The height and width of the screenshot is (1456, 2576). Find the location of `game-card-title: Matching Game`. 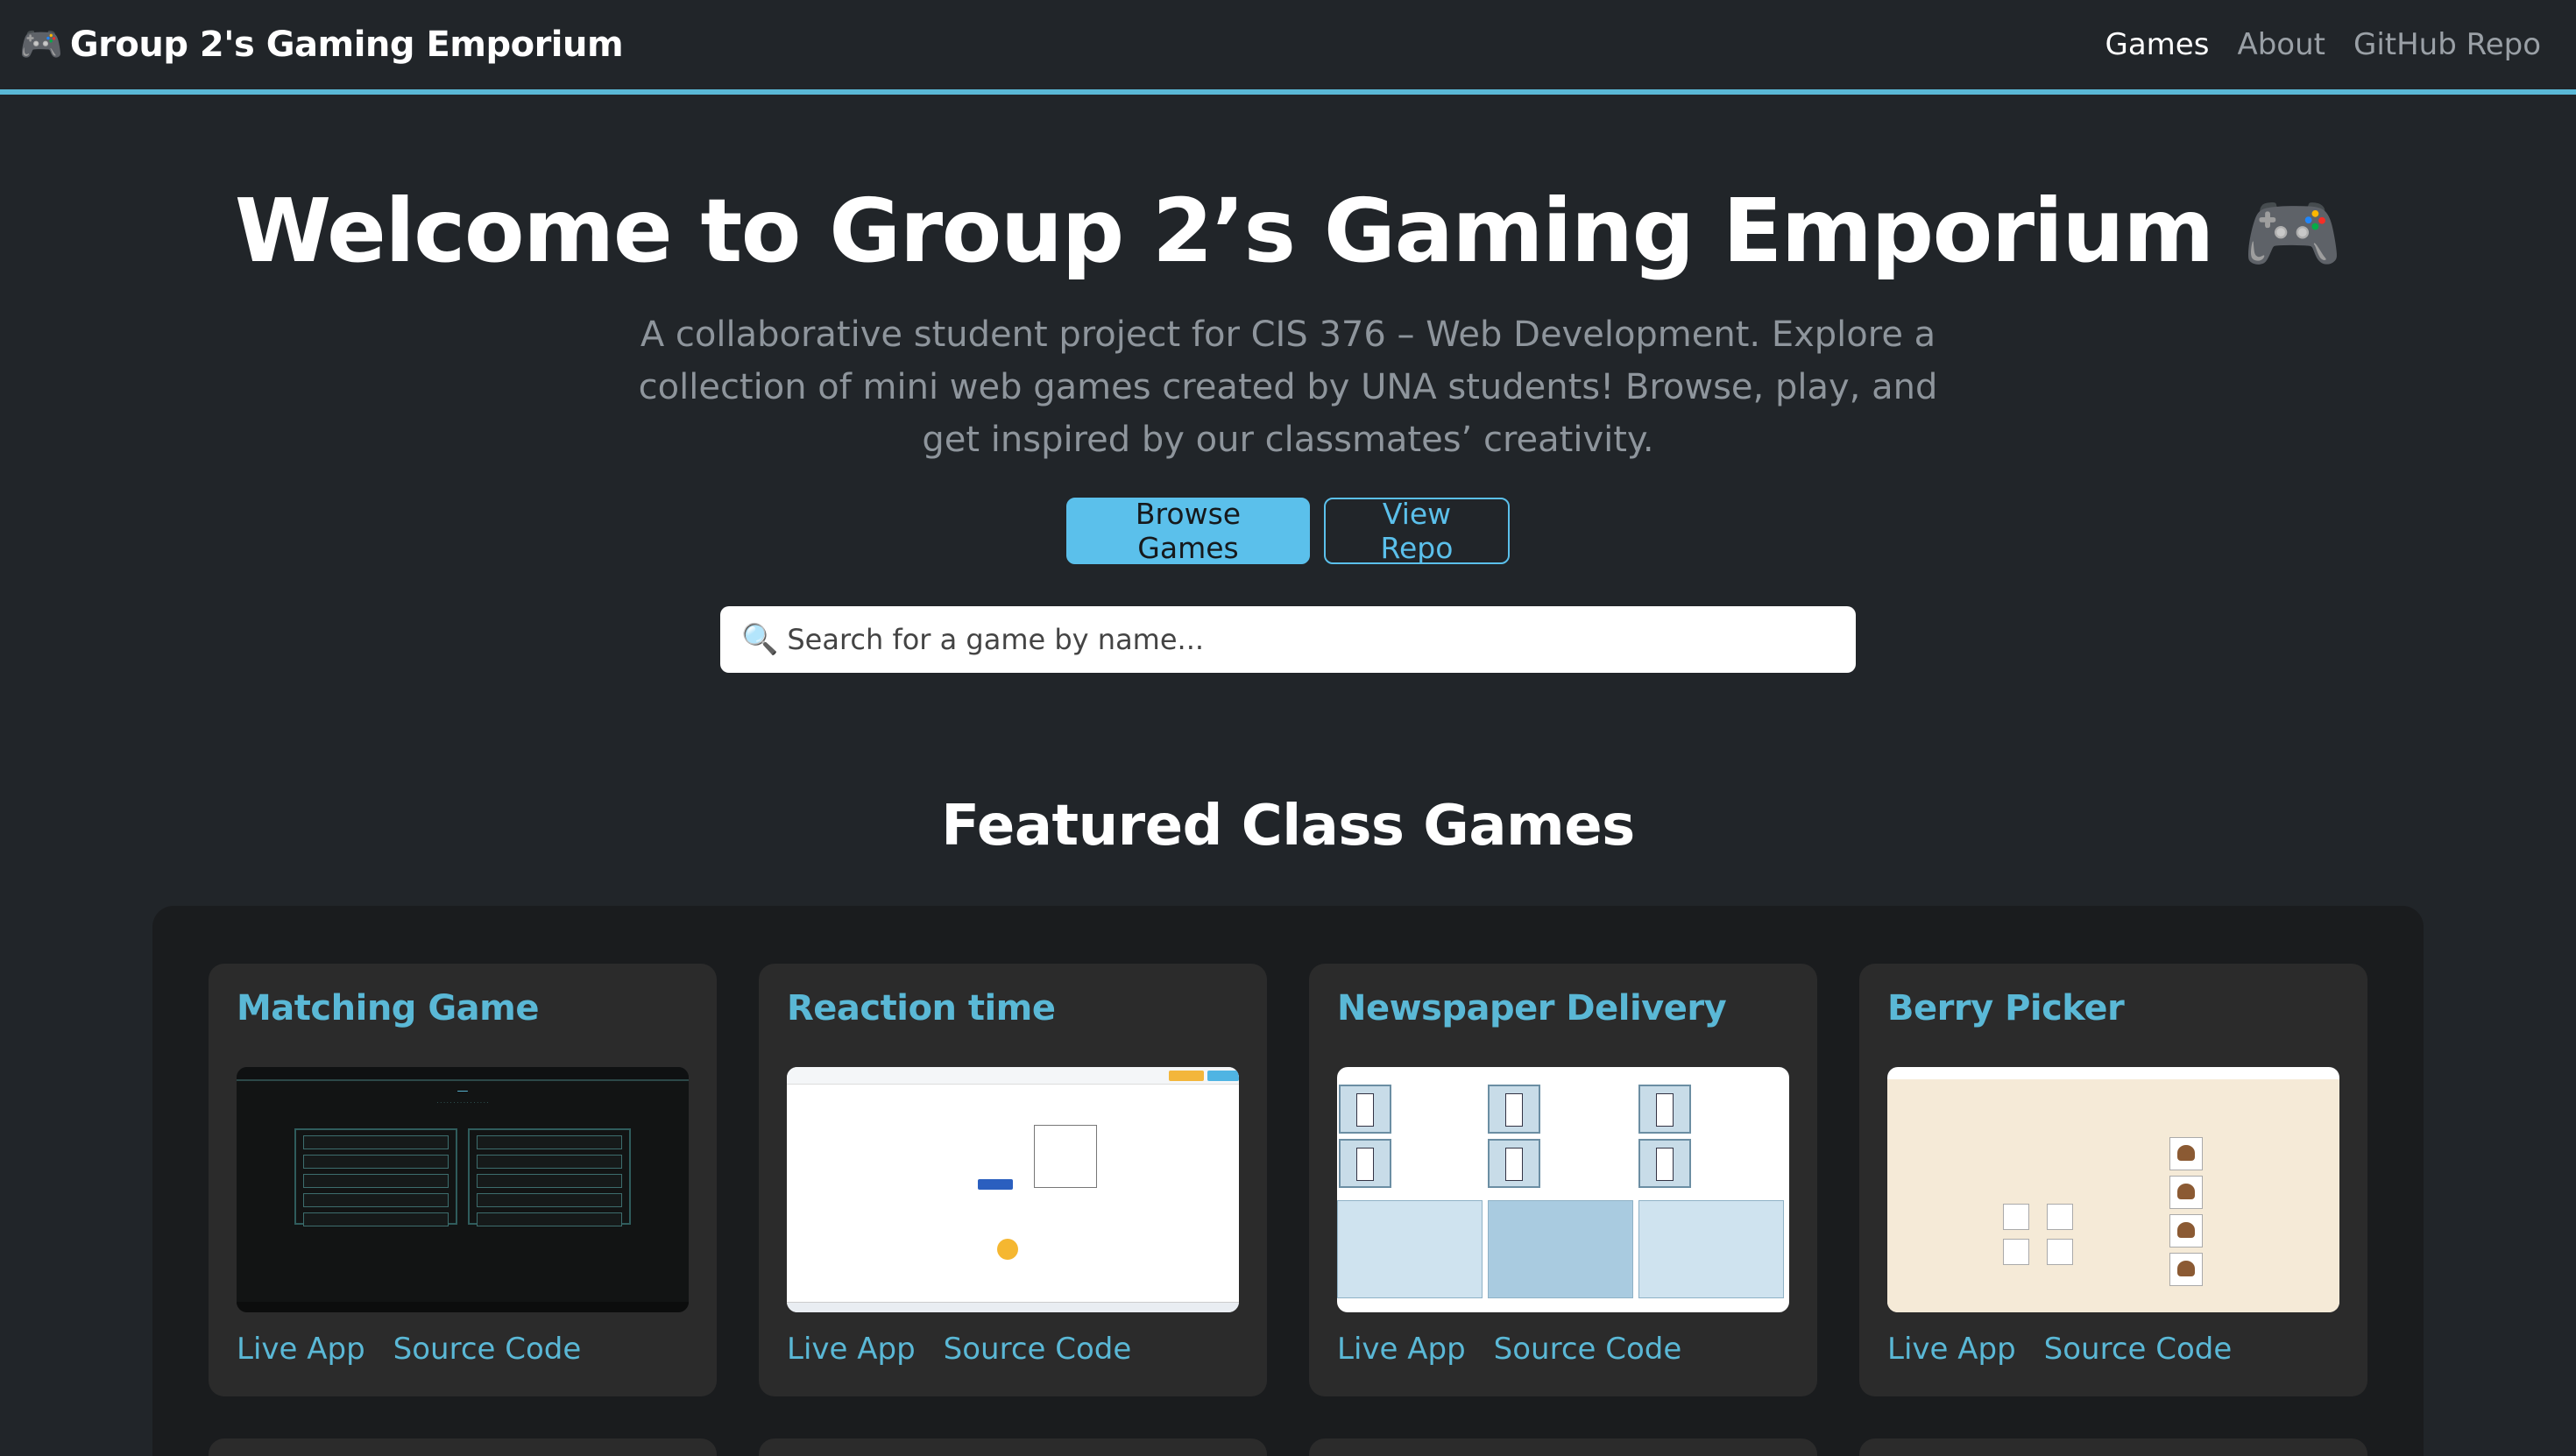

game-card-title: Matching Game is located at coordinates (388, 1008).